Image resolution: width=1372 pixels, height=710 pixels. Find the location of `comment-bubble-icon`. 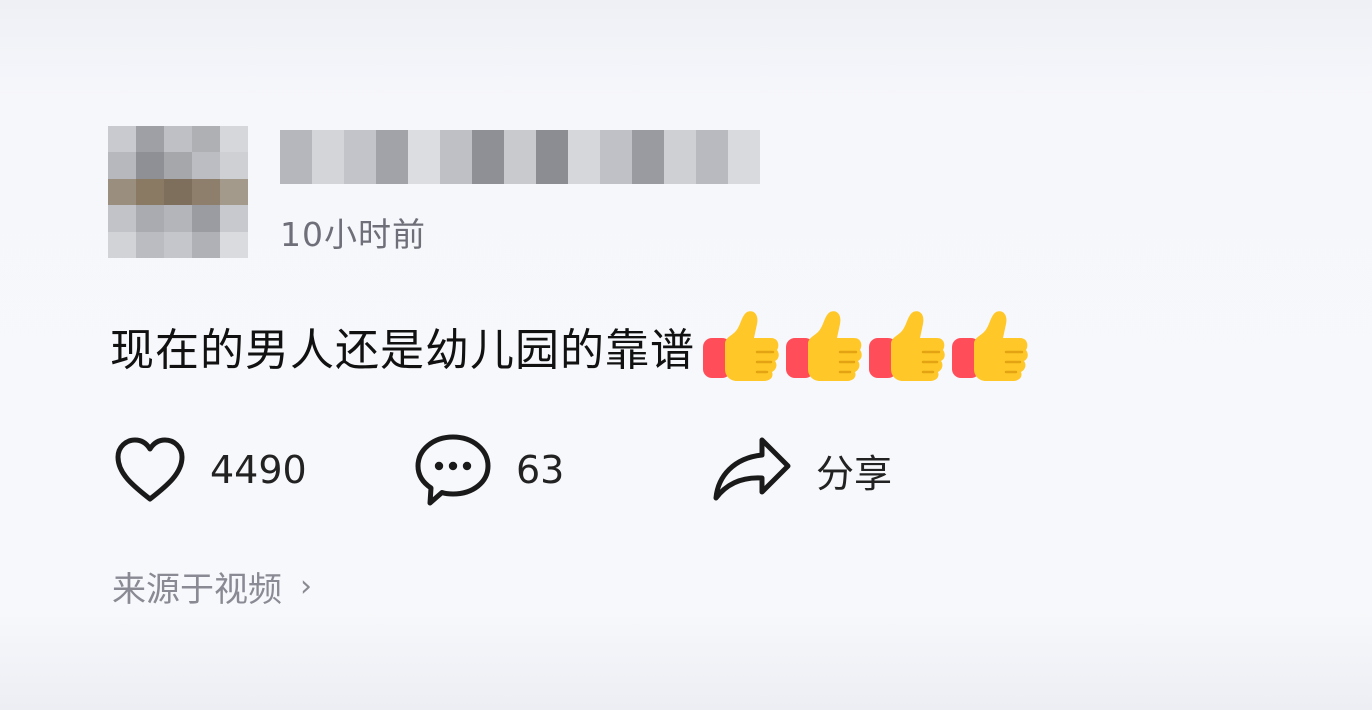

comment-bubble-icon is located at coordinates (453, 470).